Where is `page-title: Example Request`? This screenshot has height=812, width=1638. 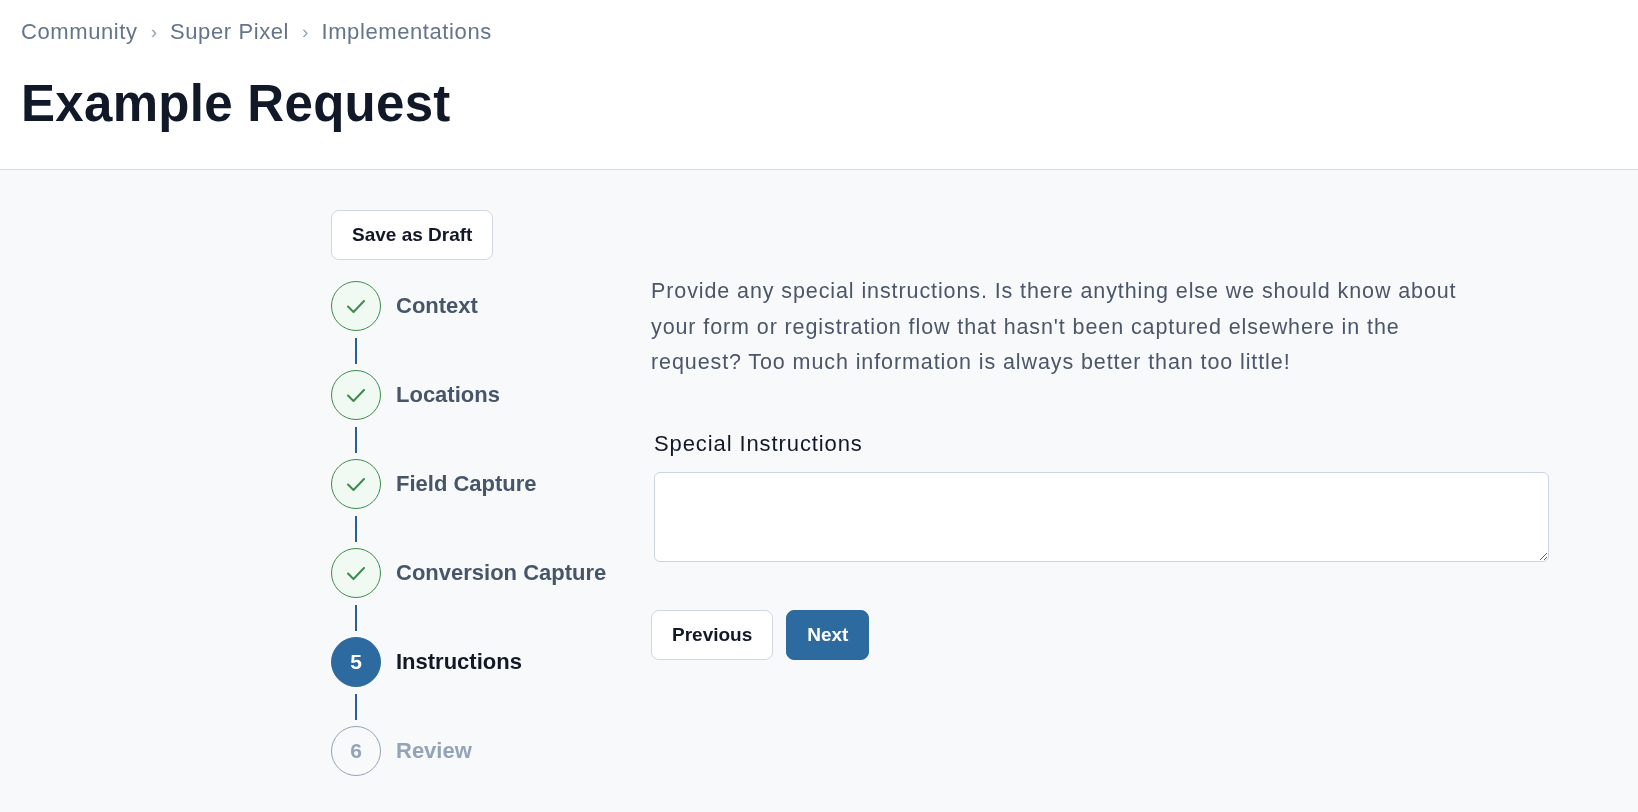
page-title: Example Request is located at coordinates (236, 104).